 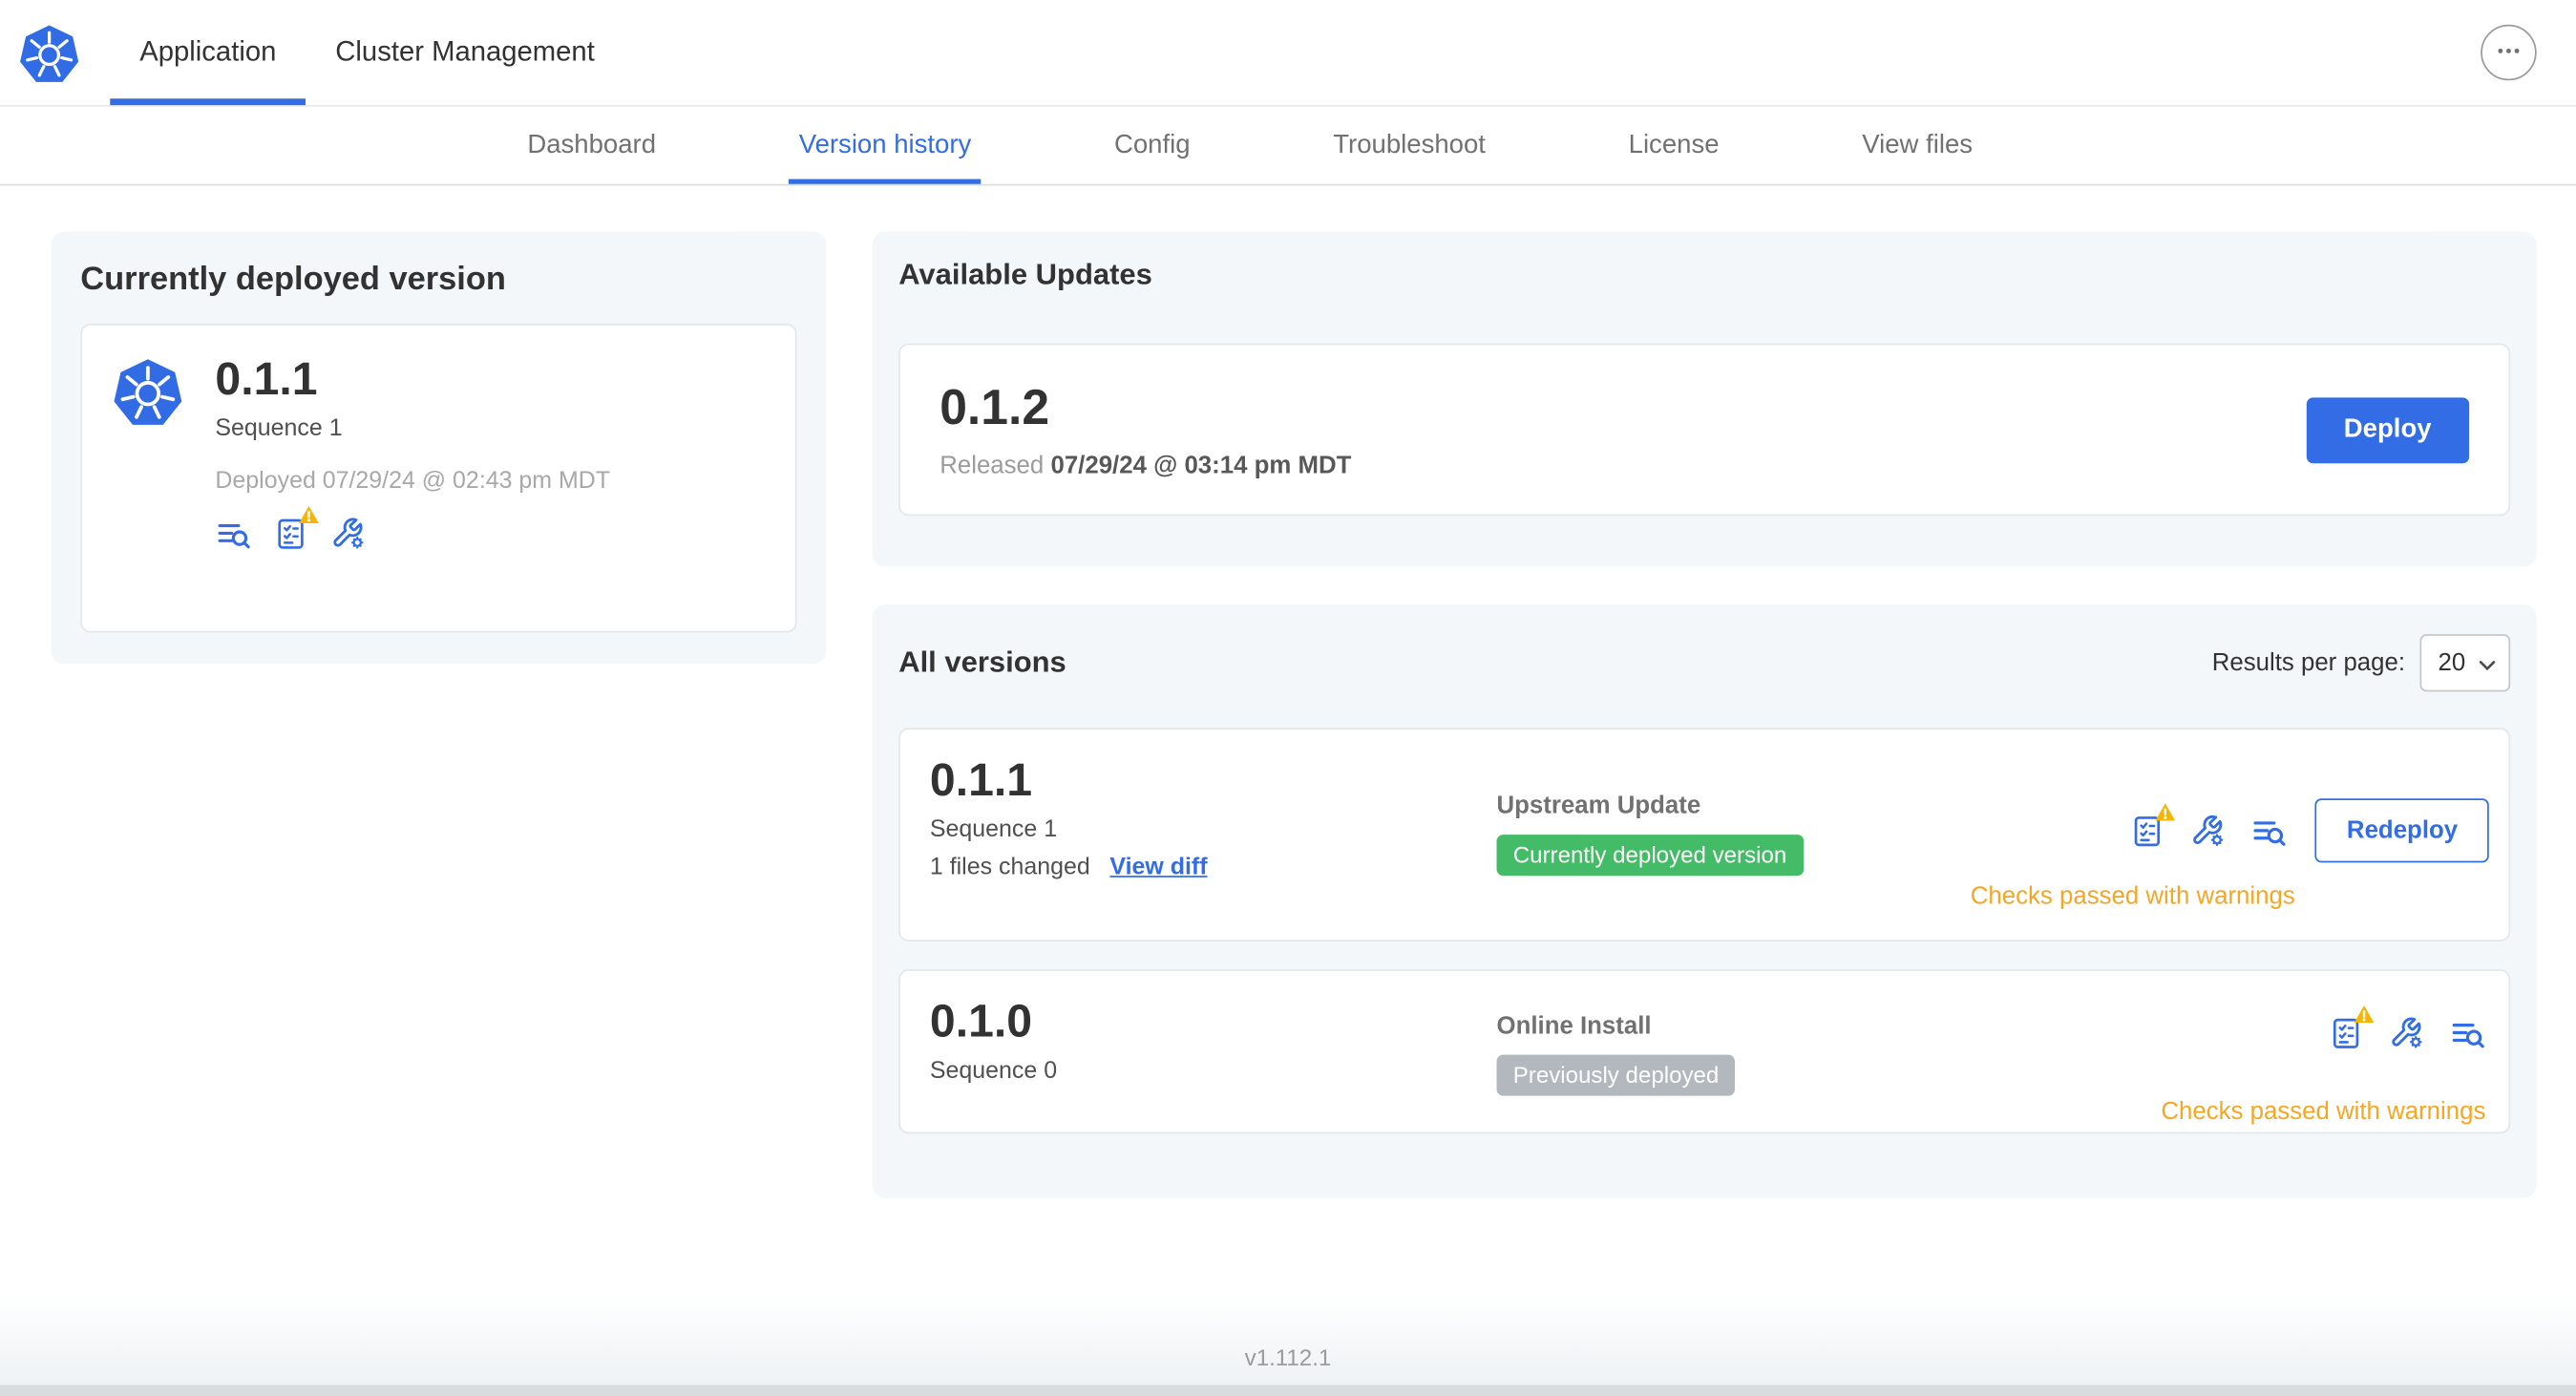 I want to click on update-released-line: Released 07/29/24 @ 03:14 pm MDT, so click(x=1145, y=464).